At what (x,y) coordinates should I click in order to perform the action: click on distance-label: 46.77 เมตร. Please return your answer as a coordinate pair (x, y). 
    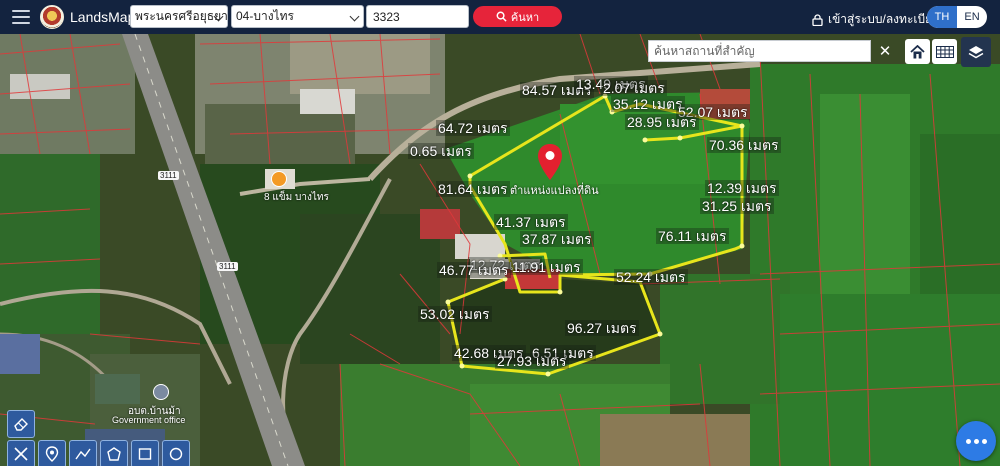
    Looking at the image, I should click on (474, 270).